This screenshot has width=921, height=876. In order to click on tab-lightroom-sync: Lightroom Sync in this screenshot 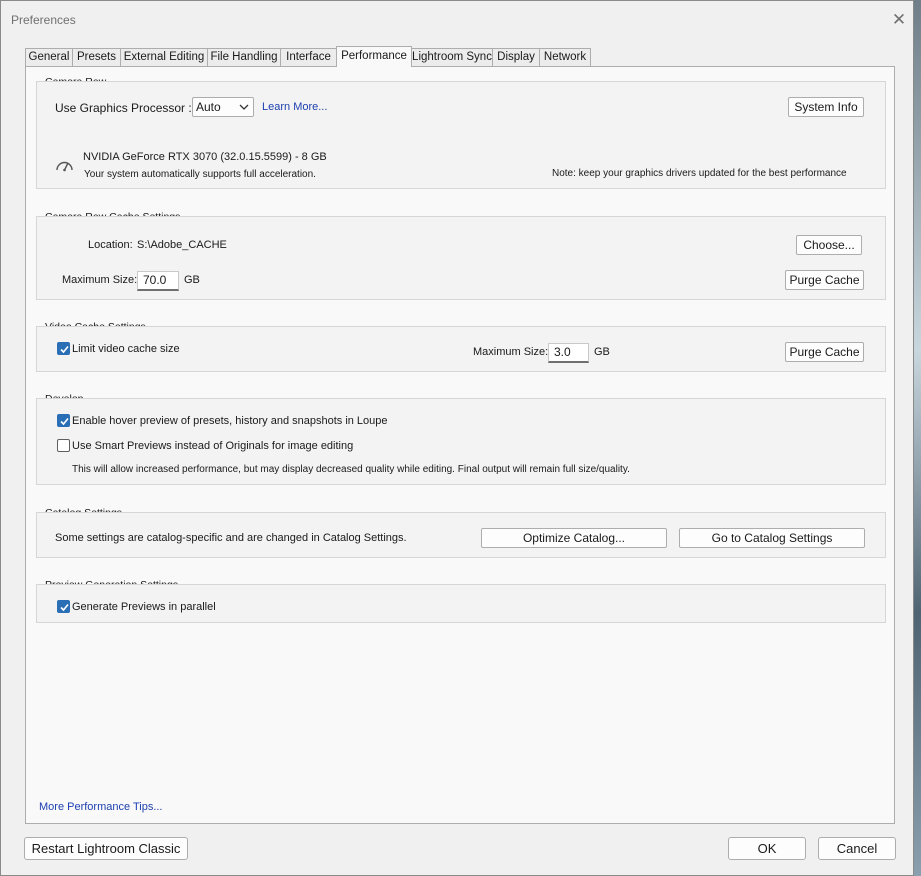, I will do `click(452, 57)`.